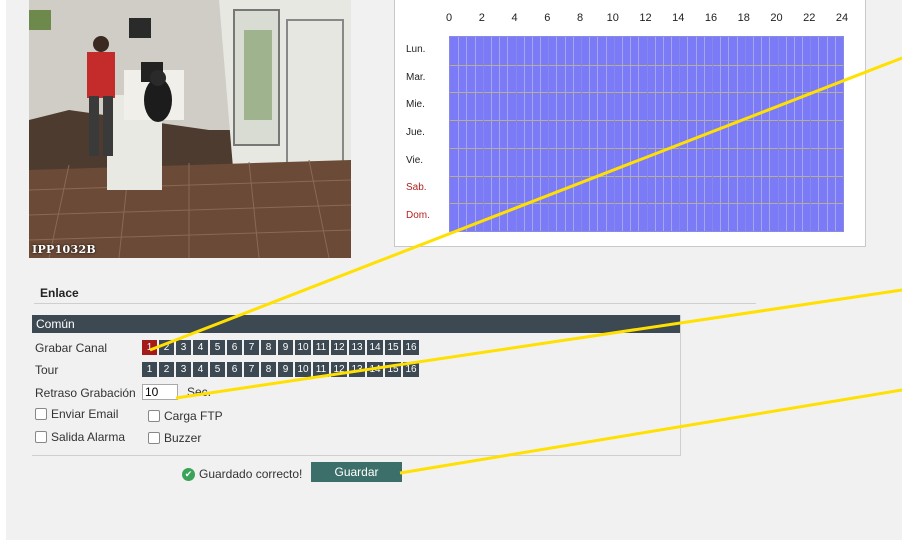  I want to click on record-channel-7: 7, so click(251, 347).